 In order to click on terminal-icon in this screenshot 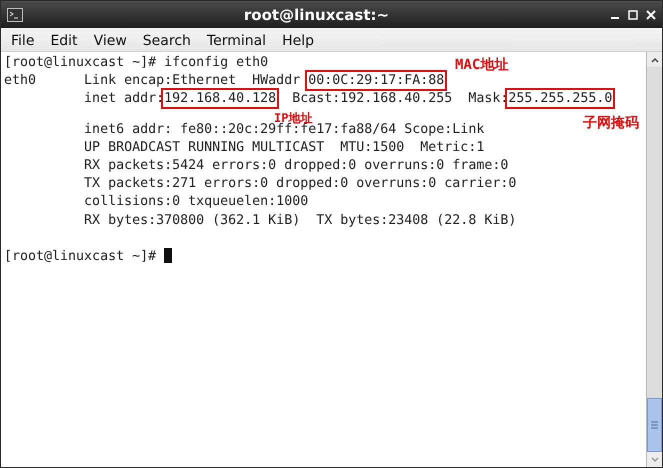, I will do `click(15, 15)`.